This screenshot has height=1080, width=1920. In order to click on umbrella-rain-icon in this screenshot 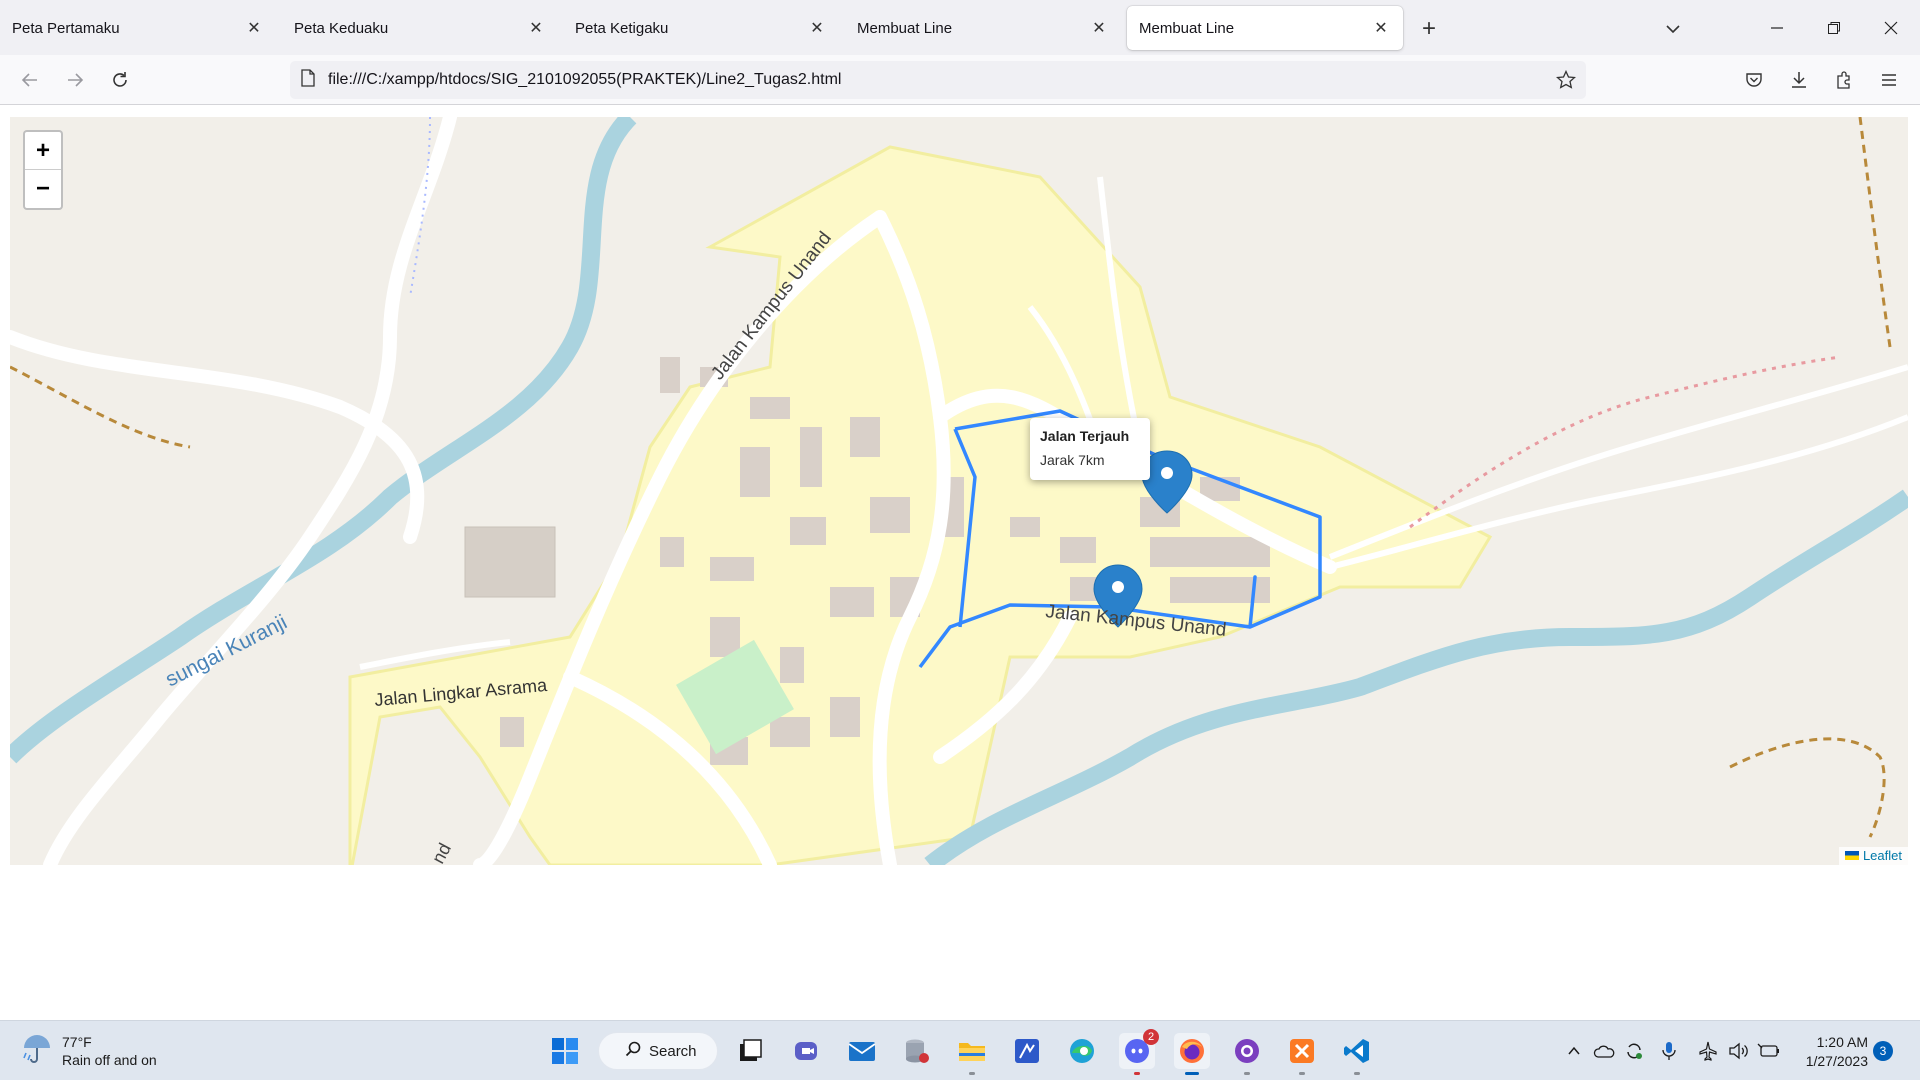, I will do `click(37, 1050)`.